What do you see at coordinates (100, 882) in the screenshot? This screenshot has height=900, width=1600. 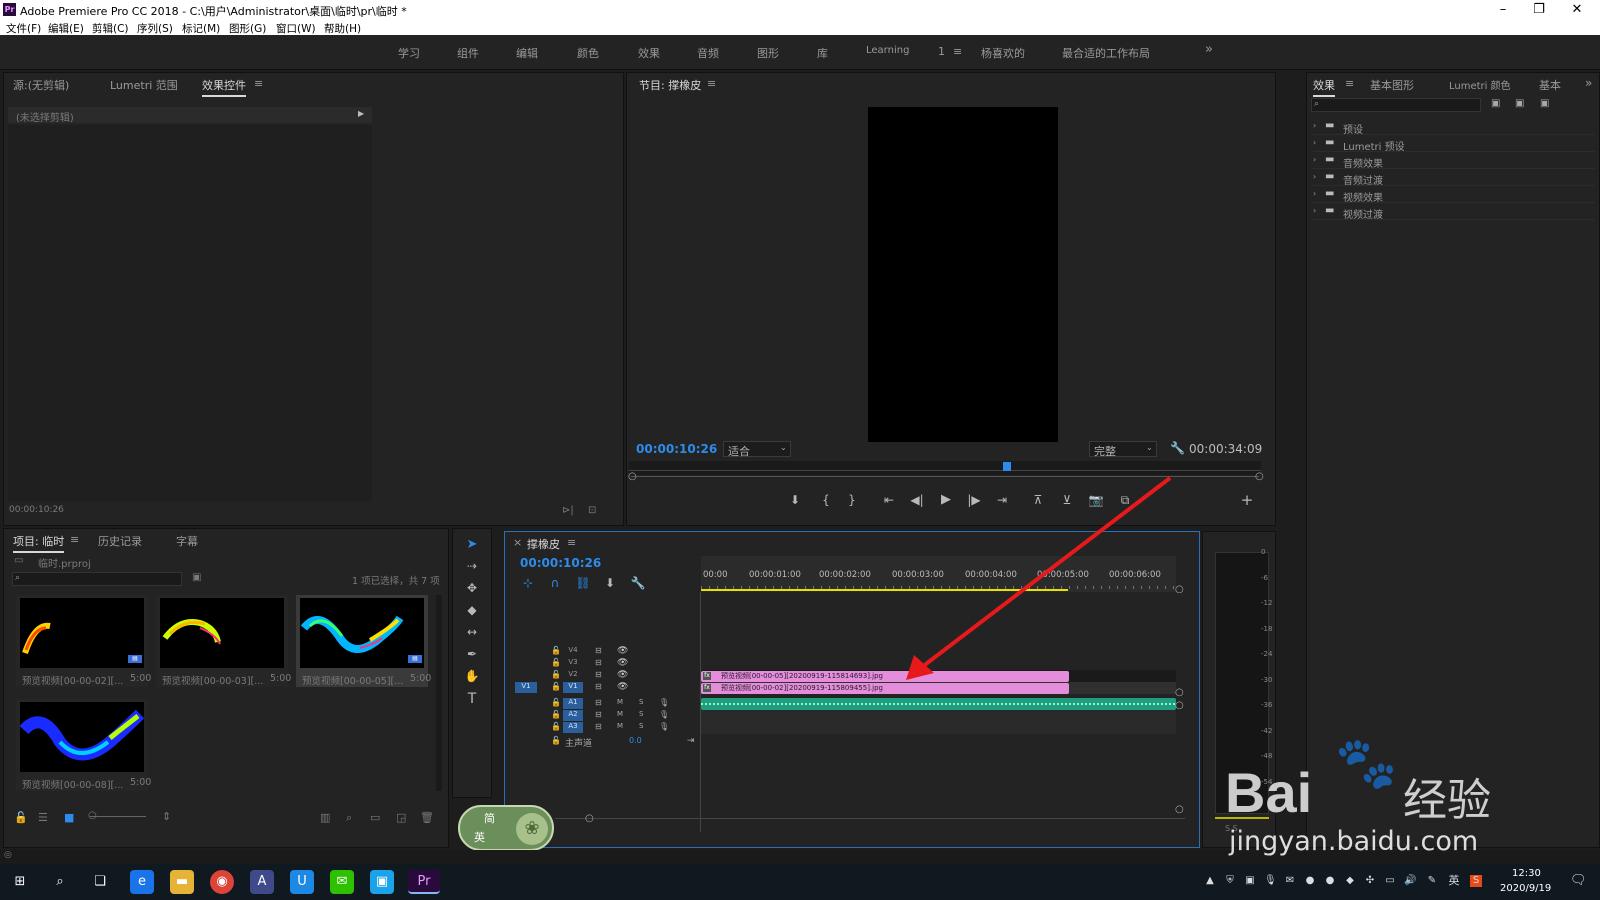 I see `task-view-icon: ❏` at bounding box center [100, 882].